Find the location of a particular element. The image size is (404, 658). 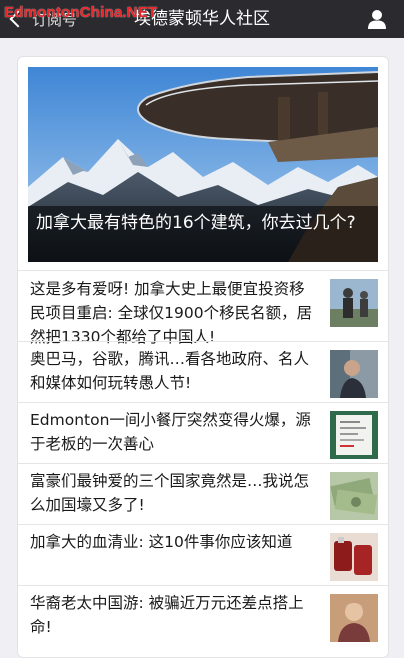

article-item: 华裔老太中国游: 被骗近万元还差点搭上命! is located at coordinates (203, 615).